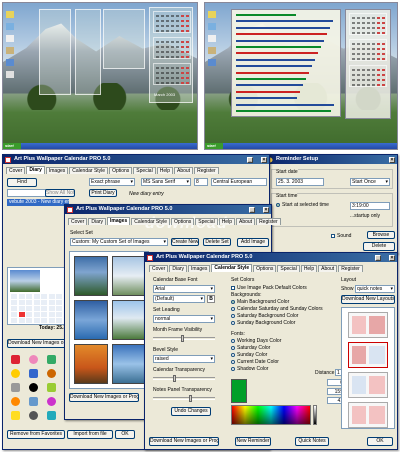  What do you see at coordinates (256, 341) in the screenshot?
I see `font-color-option: Working Days Color` at bounding box center [256, 341].